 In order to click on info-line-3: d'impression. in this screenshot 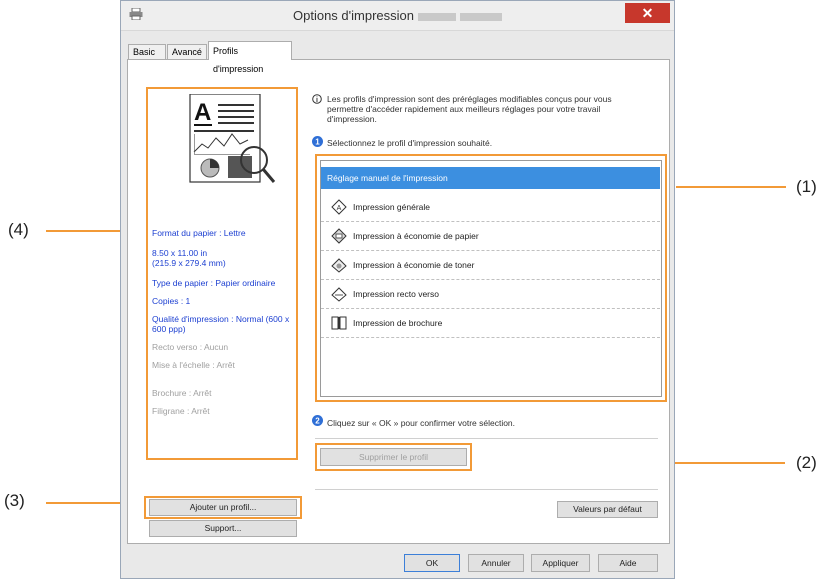, I will do `click(352, 119)`.